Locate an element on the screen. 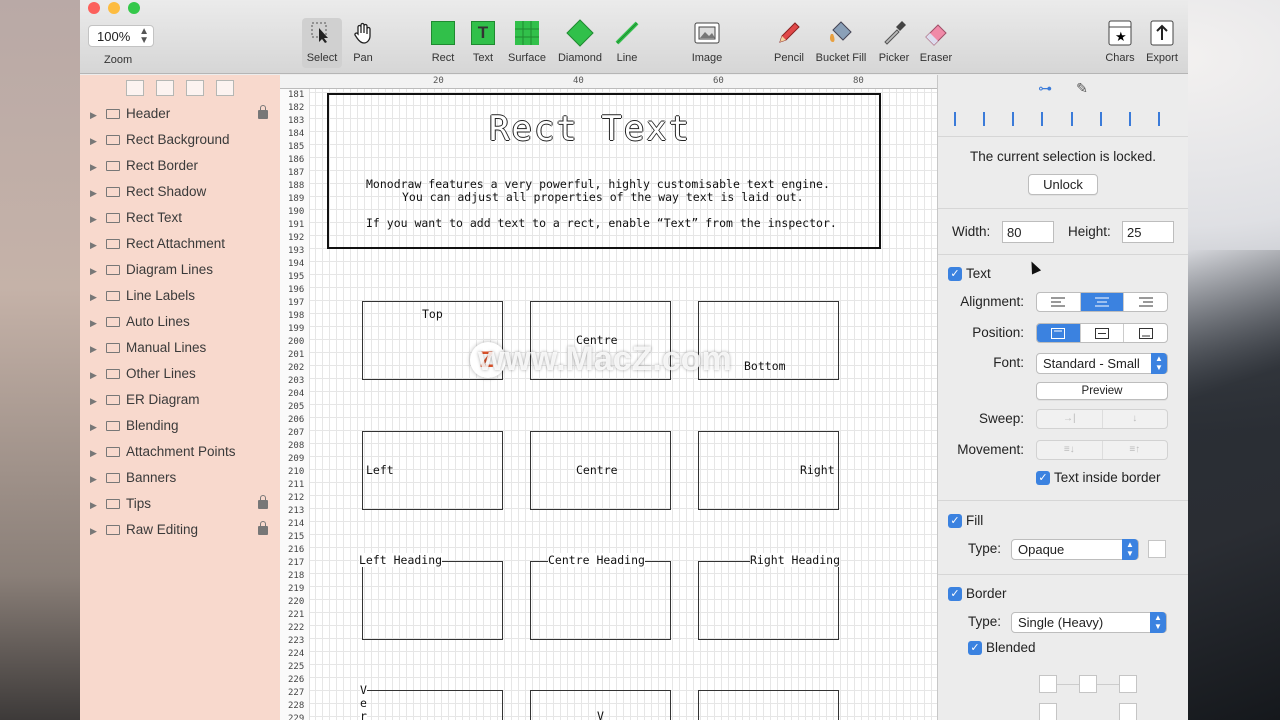  tool-pan: Pan is located at coordinates (363, 41).